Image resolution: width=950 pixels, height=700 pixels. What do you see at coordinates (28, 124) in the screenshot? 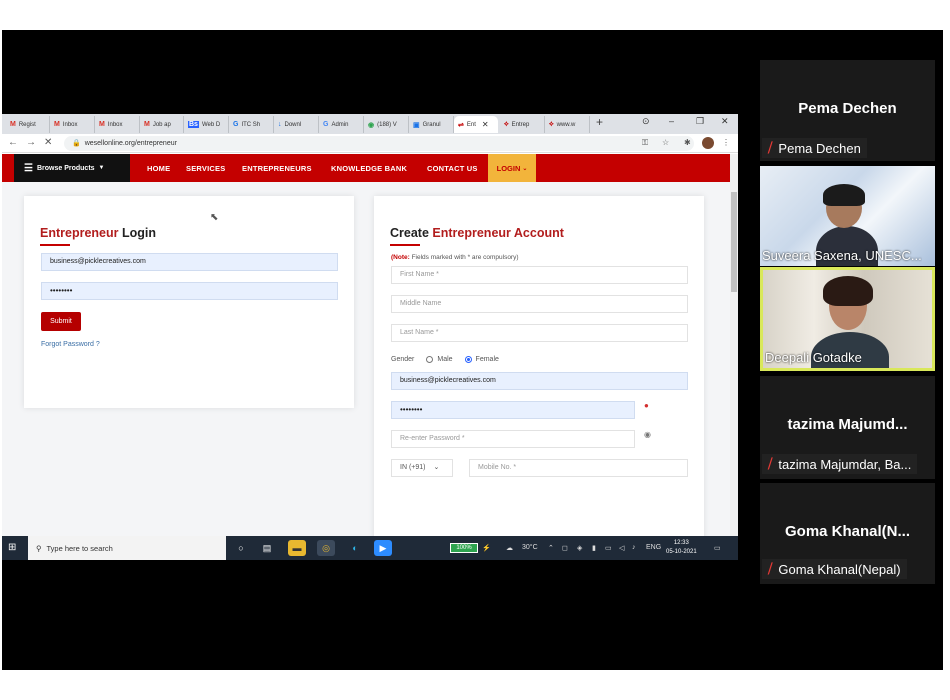
I see `browser-tab: M Regist` at bounding box center [28, 124].